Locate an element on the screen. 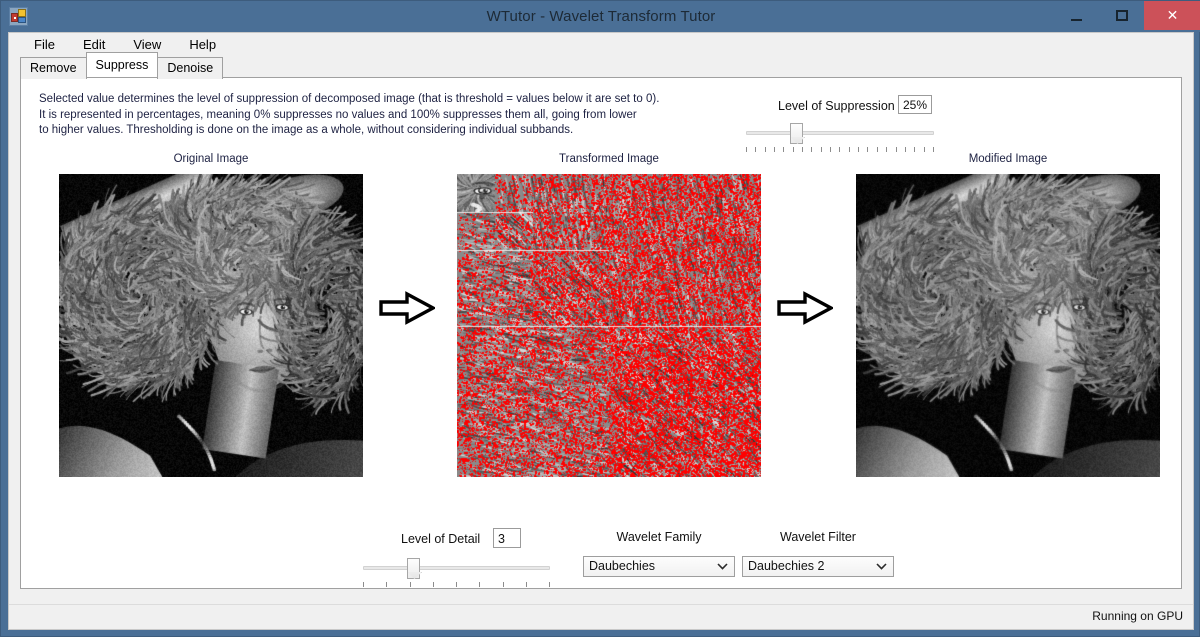 The width and height of the screenshot is (1200, 637). detail-slider is located at coordinates (456, 573).